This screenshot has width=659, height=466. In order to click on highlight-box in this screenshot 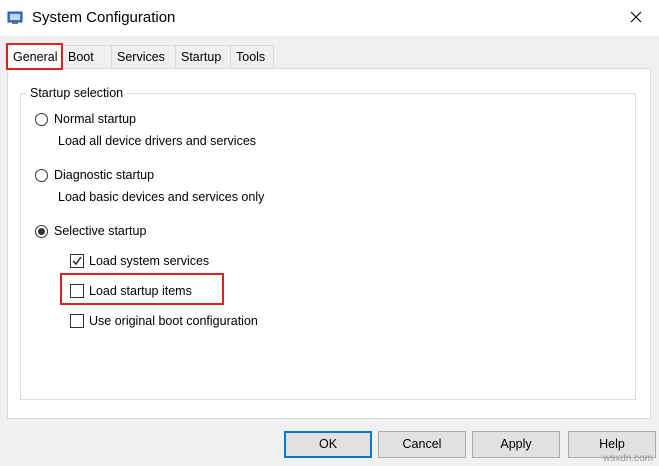, I will do `click(142, 289)`.